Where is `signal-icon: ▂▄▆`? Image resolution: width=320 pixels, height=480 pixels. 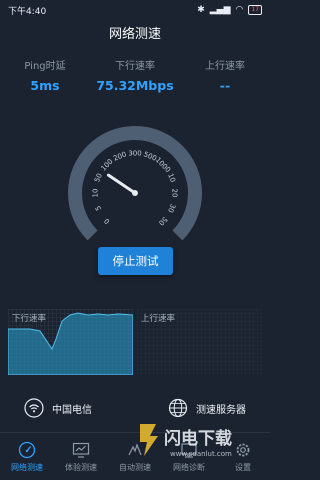
signal-icon: ▂▄▆ is located at coordinates (220, 10).